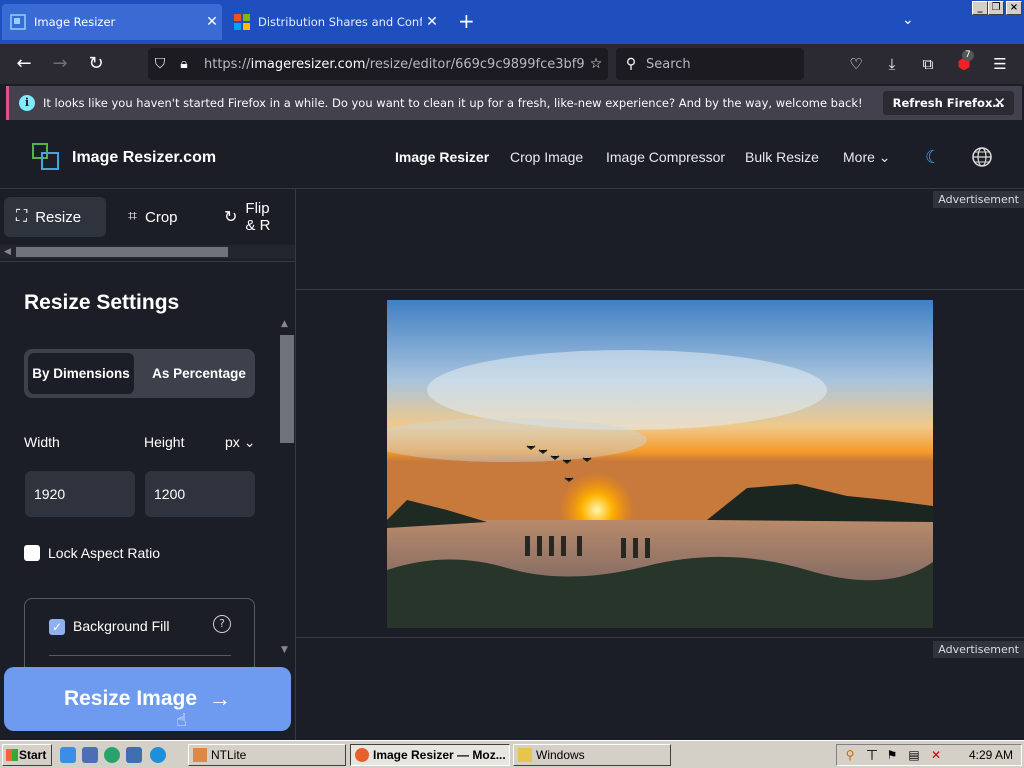 This screenshot has height=768, width=1024. I want to click on lock-aspect-ratio-row: Lock Aspect Ratio, so click(92, 553).